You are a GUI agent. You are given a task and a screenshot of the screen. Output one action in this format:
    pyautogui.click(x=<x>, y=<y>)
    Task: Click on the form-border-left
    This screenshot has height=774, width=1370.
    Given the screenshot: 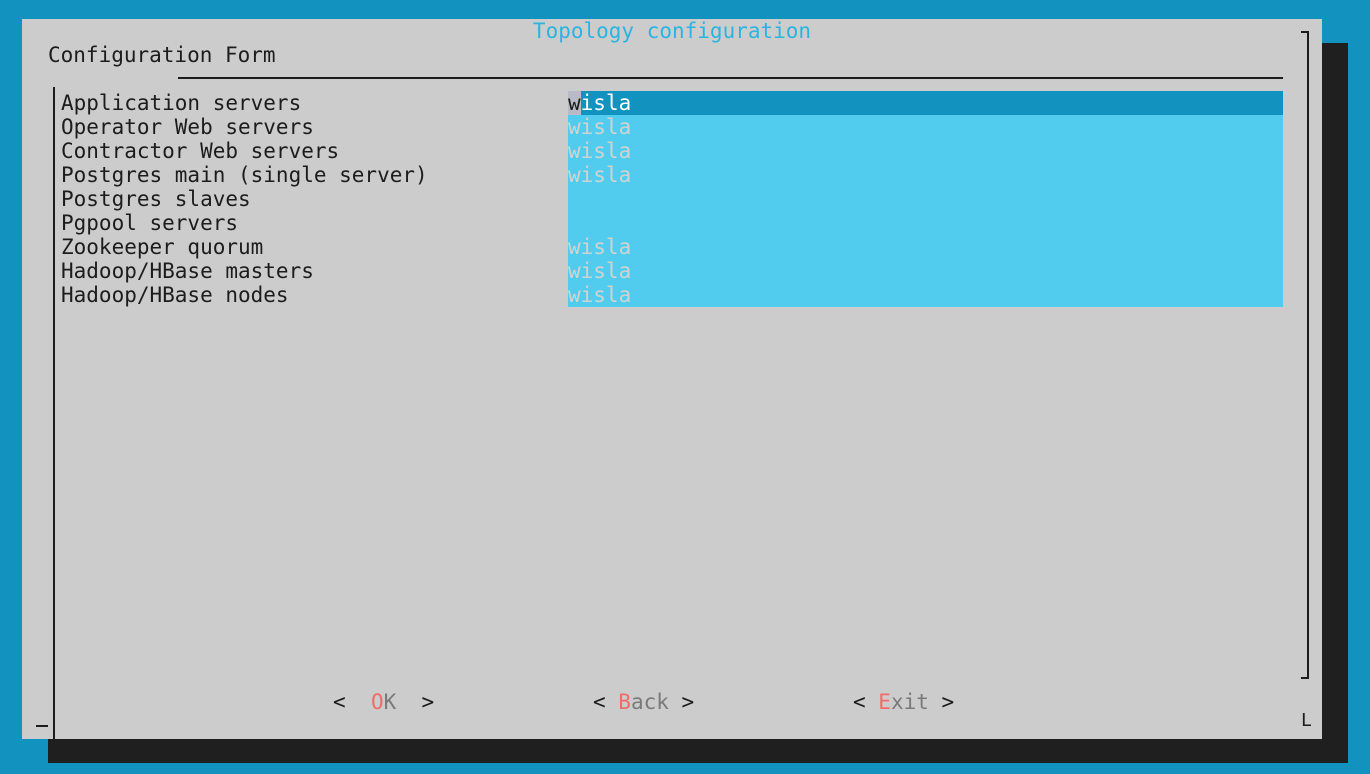 What is the action you would take?
    pyautogui.click(x=54, y=413)
    